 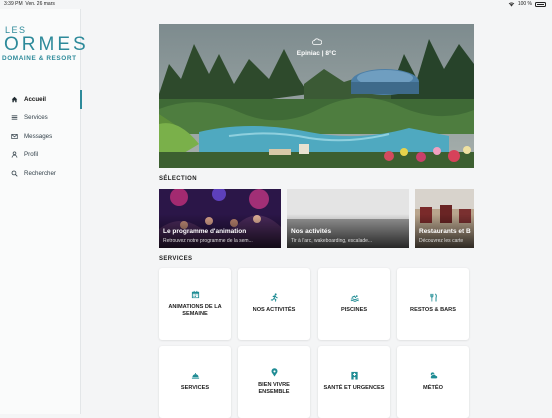 I want to click on runner-icon, so click(x=274, y=297).